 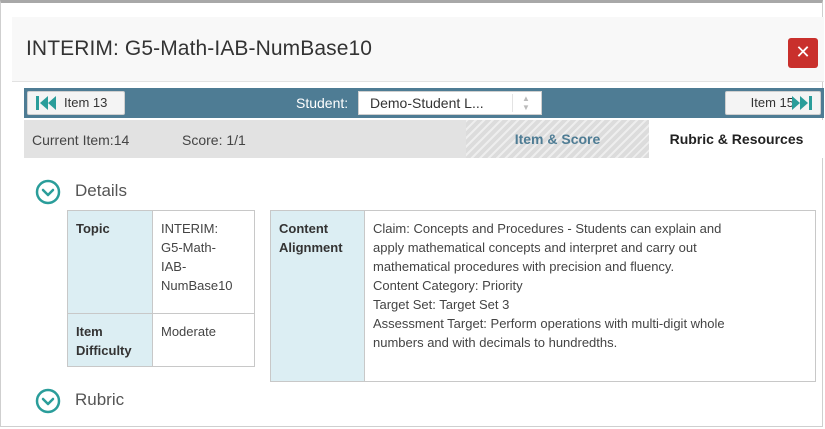 What do you see at coordinates (526, 107) in the screenshot?
I see `spinner-down-icon: ▼` at bounding box center [526, 107].